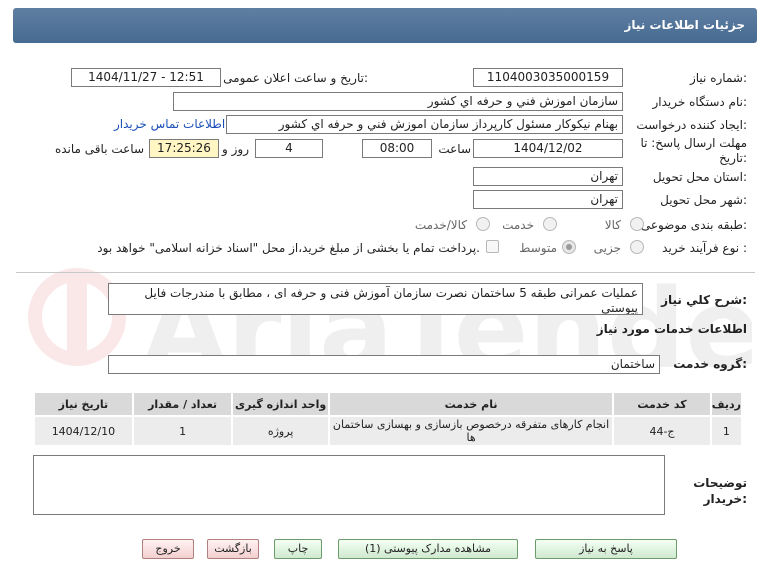 This screenshot has width=761, height=574. Describe the element at coordinates (83, 404) in the screenshot. I see `col-date-header: تاریخ نیاز` at that location.